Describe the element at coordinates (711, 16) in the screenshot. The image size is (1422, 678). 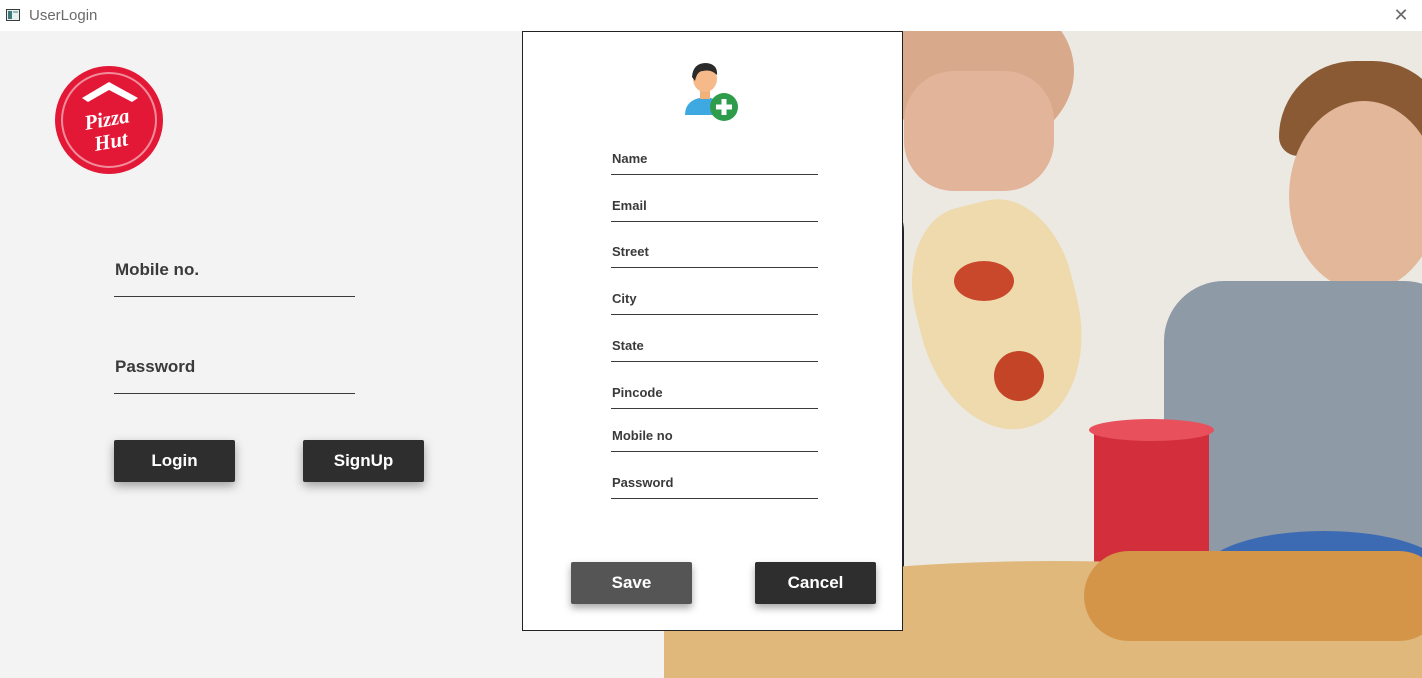
I see `title-bar: UserLogin ✕` at that location.